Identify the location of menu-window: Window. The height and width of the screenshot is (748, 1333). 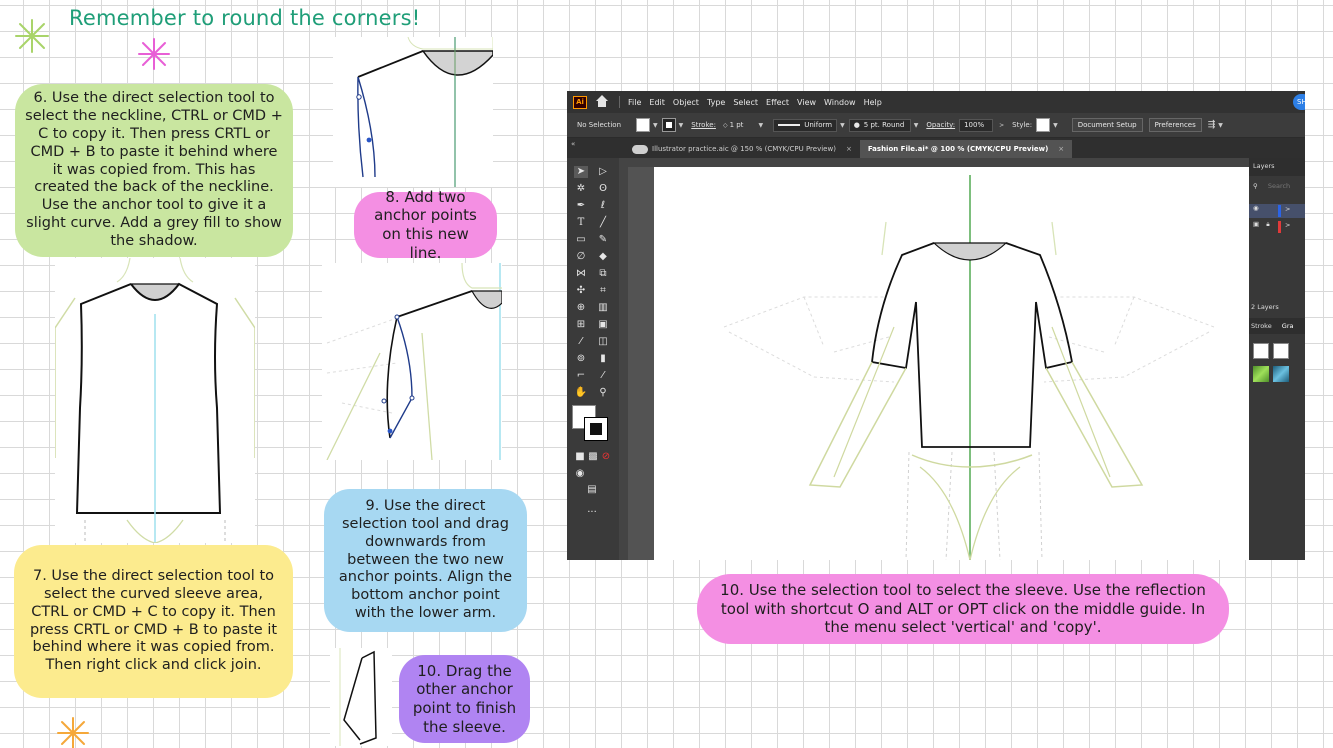
(840, 102).